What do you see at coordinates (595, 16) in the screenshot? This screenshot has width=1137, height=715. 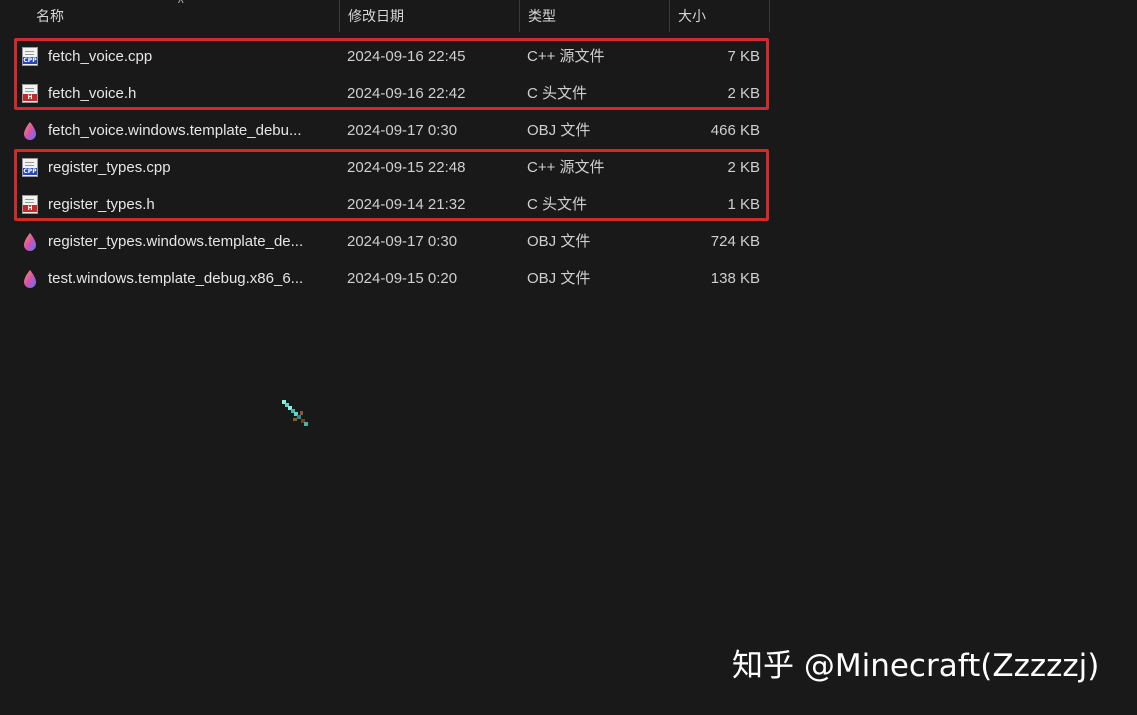 I see `column-header-type: 类型` at bounding box center [595, 16].